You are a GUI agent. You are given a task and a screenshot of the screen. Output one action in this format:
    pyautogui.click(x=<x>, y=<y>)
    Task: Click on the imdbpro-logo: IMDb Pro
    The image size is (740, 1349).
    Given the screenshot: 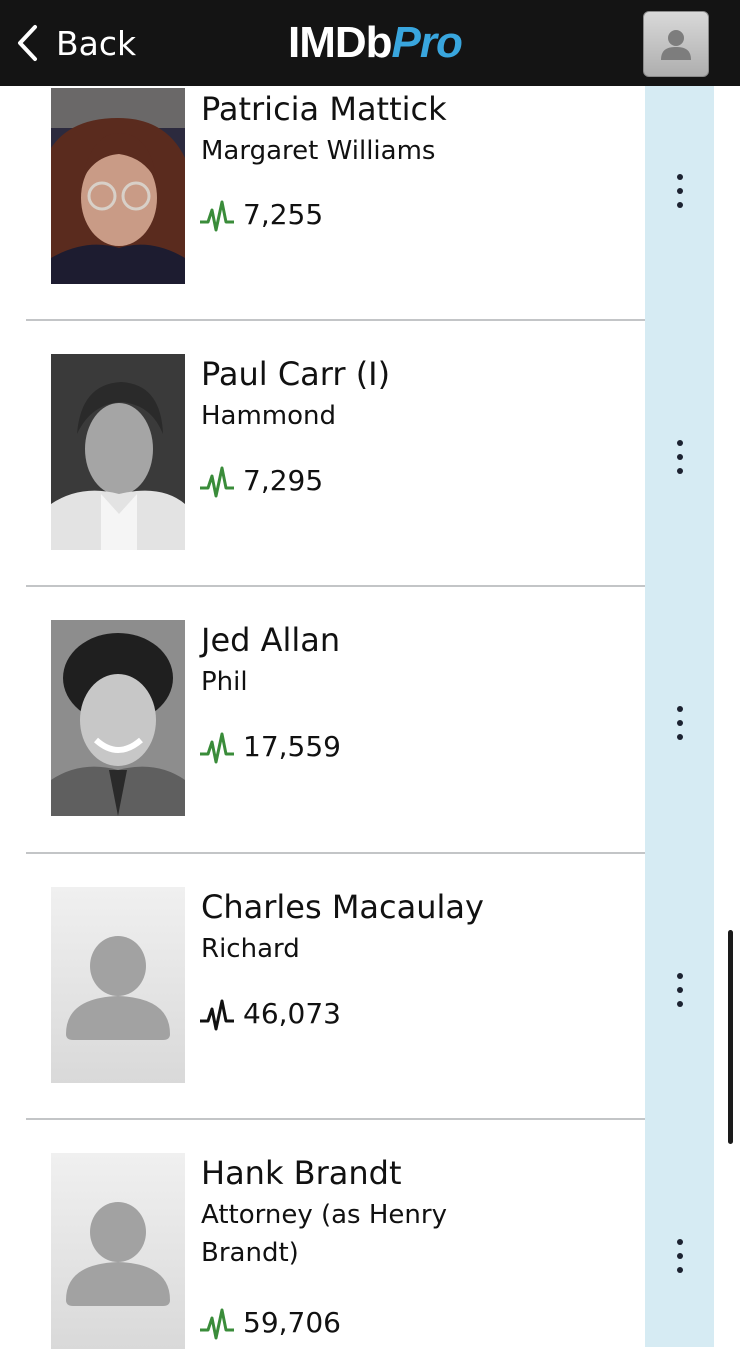 What is the action you would take?
    pyautogui.click(x=375, y=42)
    